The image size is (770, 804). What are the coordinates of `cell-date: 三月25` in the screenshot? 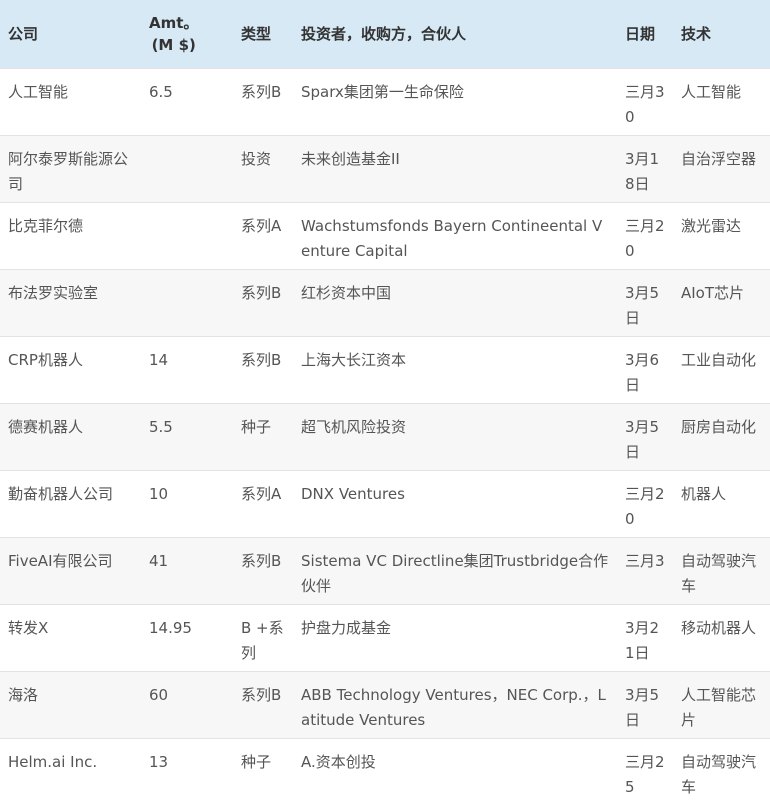 It's located at (645, 774).